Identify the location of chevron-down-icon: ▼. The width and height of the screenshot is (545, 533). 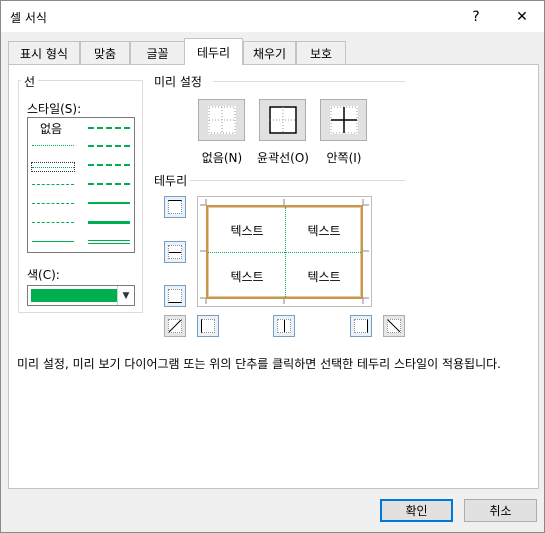
(125, 295).